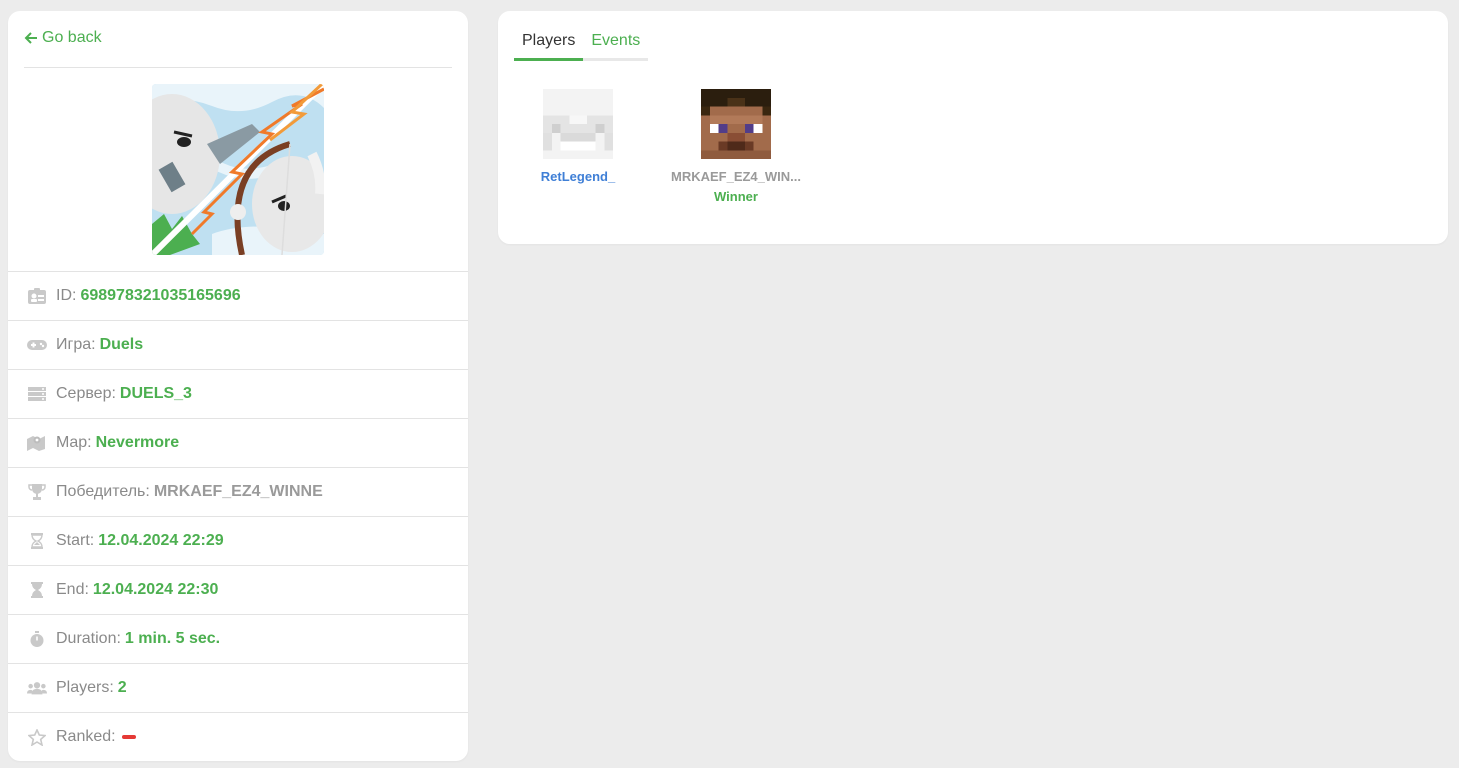 This screenshot has height=768, width=1459. I want to click on trophy-icon, so click(37, 492).